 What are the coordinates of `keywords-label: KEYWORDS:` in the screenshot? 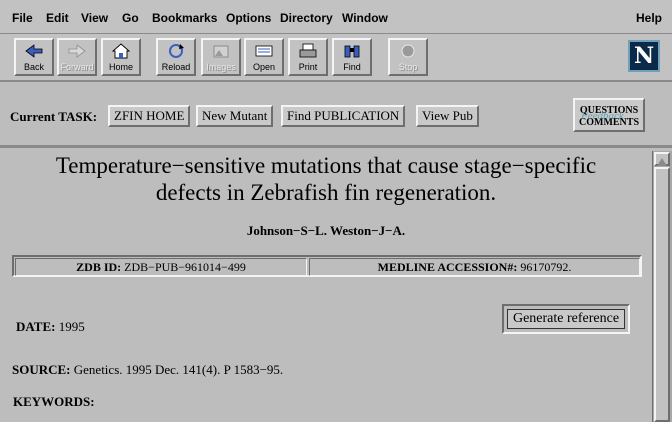 It's located at (54, 401).